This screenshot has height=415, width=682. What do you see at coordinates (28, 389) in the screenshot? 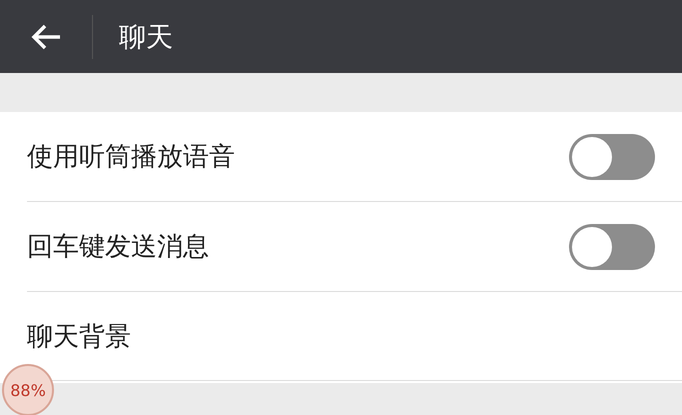
I see `float-ball: 88%` at bounding box center [28, 389].